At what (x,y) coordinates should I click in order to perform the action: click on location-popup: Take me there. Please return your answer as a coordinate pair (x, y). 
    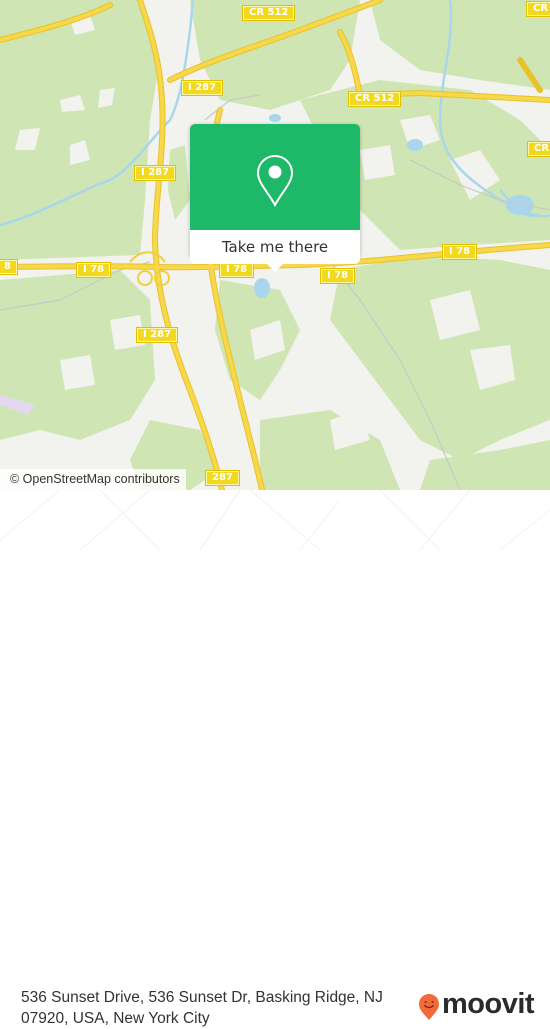
    Looking at the image, I should click on (275, 198).